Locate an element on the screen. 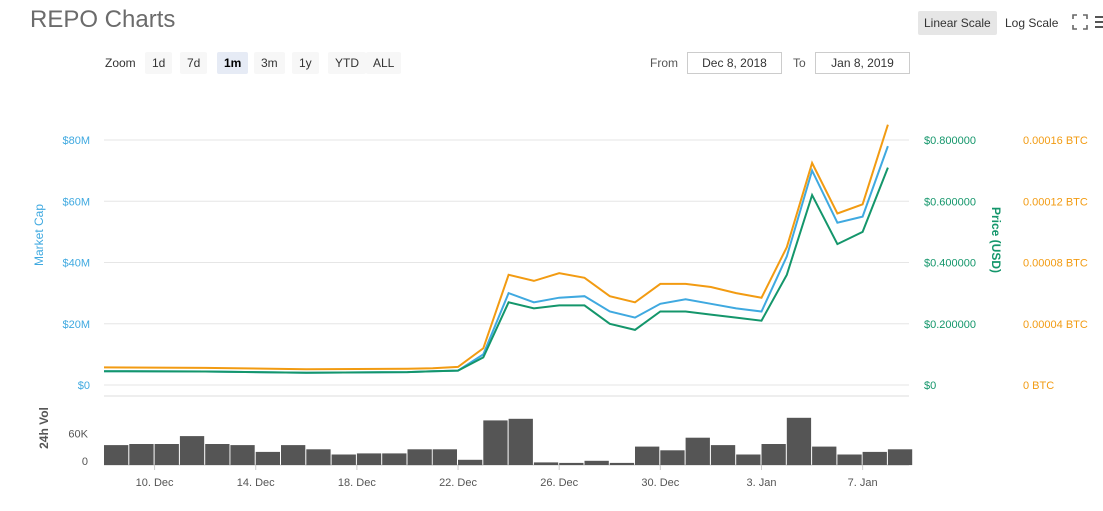 The width and height of the screenshot is (1103, 511). x-tick-label: 10. Dec is located at coordinates (155, 483).